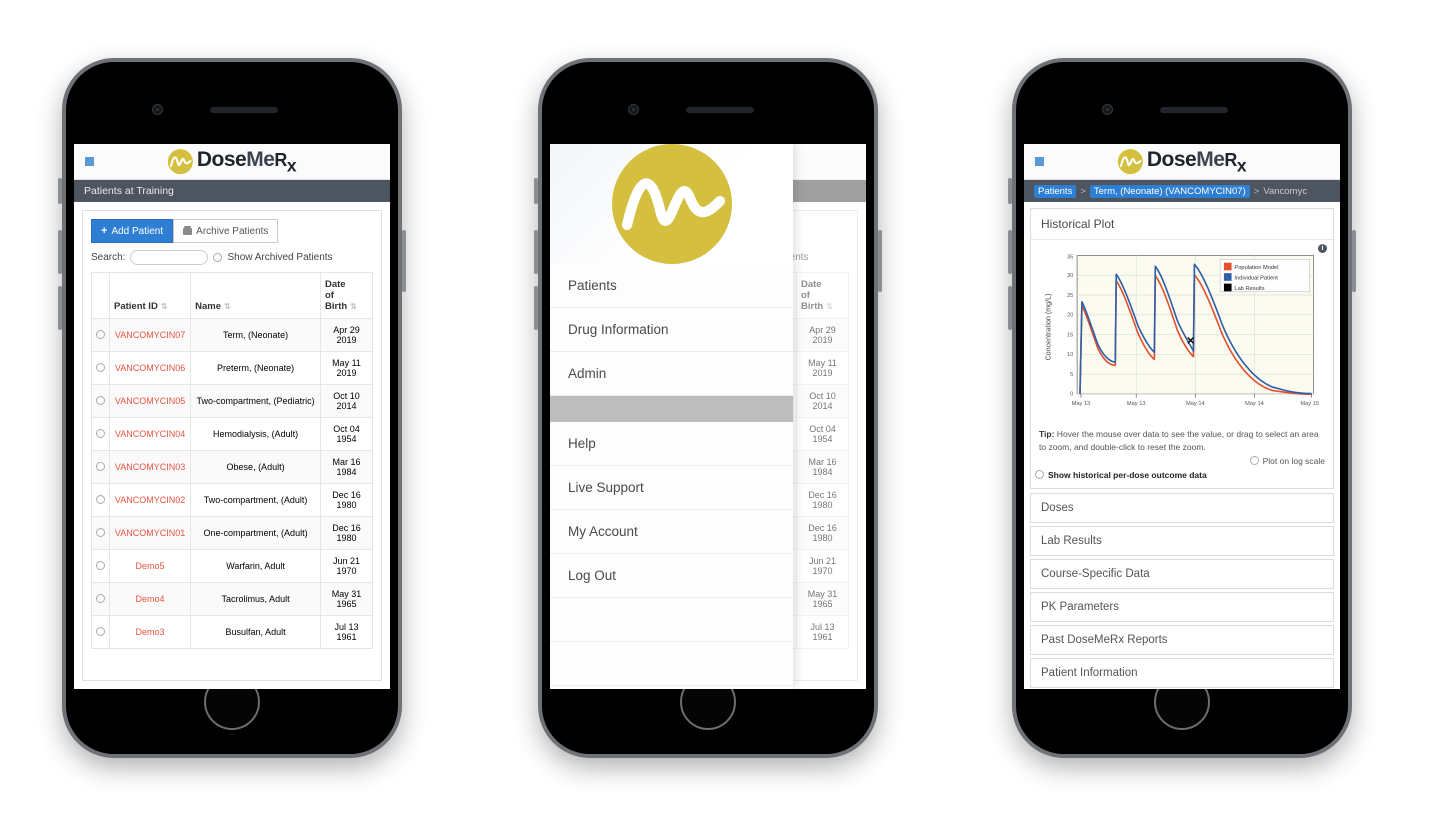 Image resolution: width=1430 pixels, height=819 pixels. What do you see at coordinates (150, 632) in the screenshot?
I see `cell-patient-id: Demo3` at bounding box center [150, 632].